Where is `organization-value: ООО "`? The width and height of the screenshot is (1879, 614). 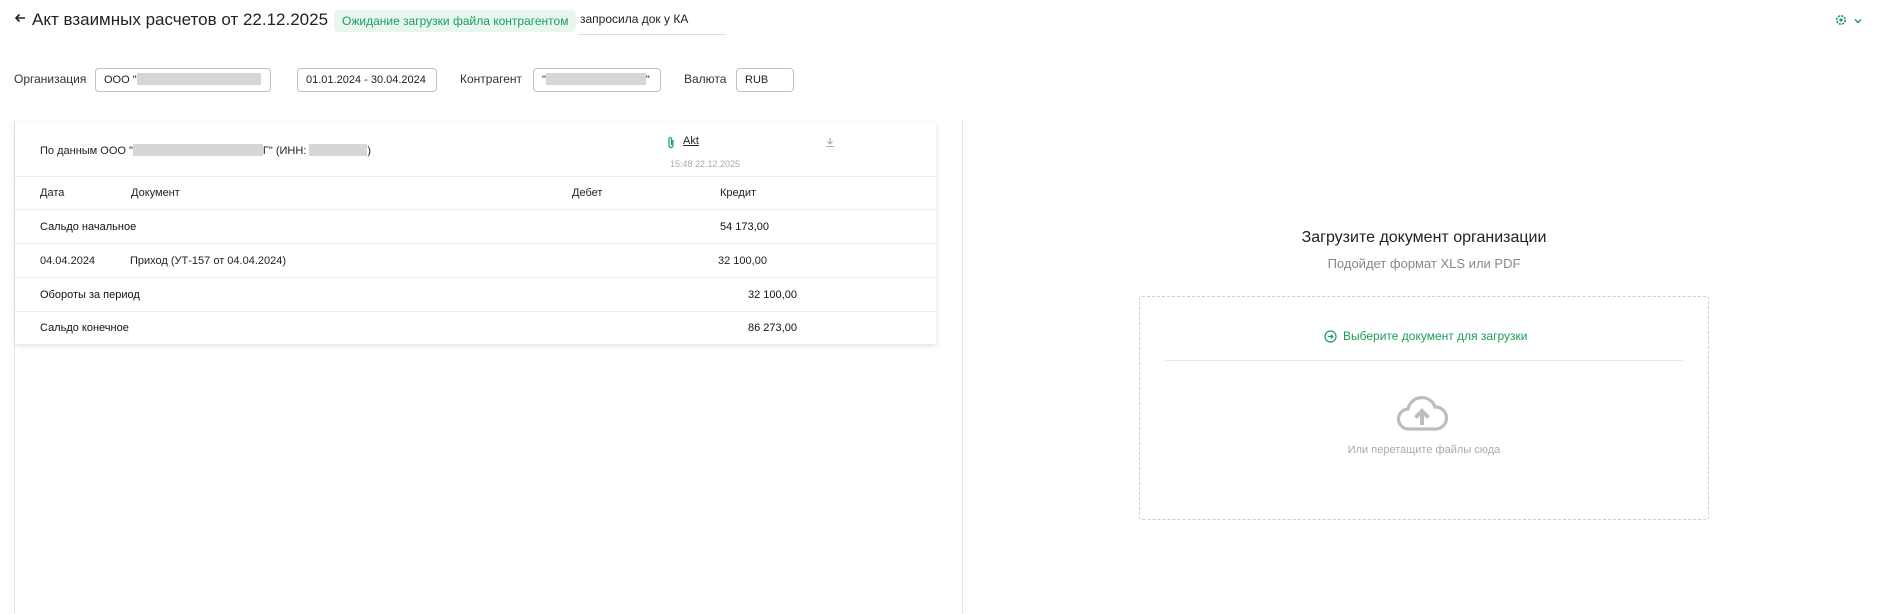 organization-value: ООО " is located at coordinates (120, 80).